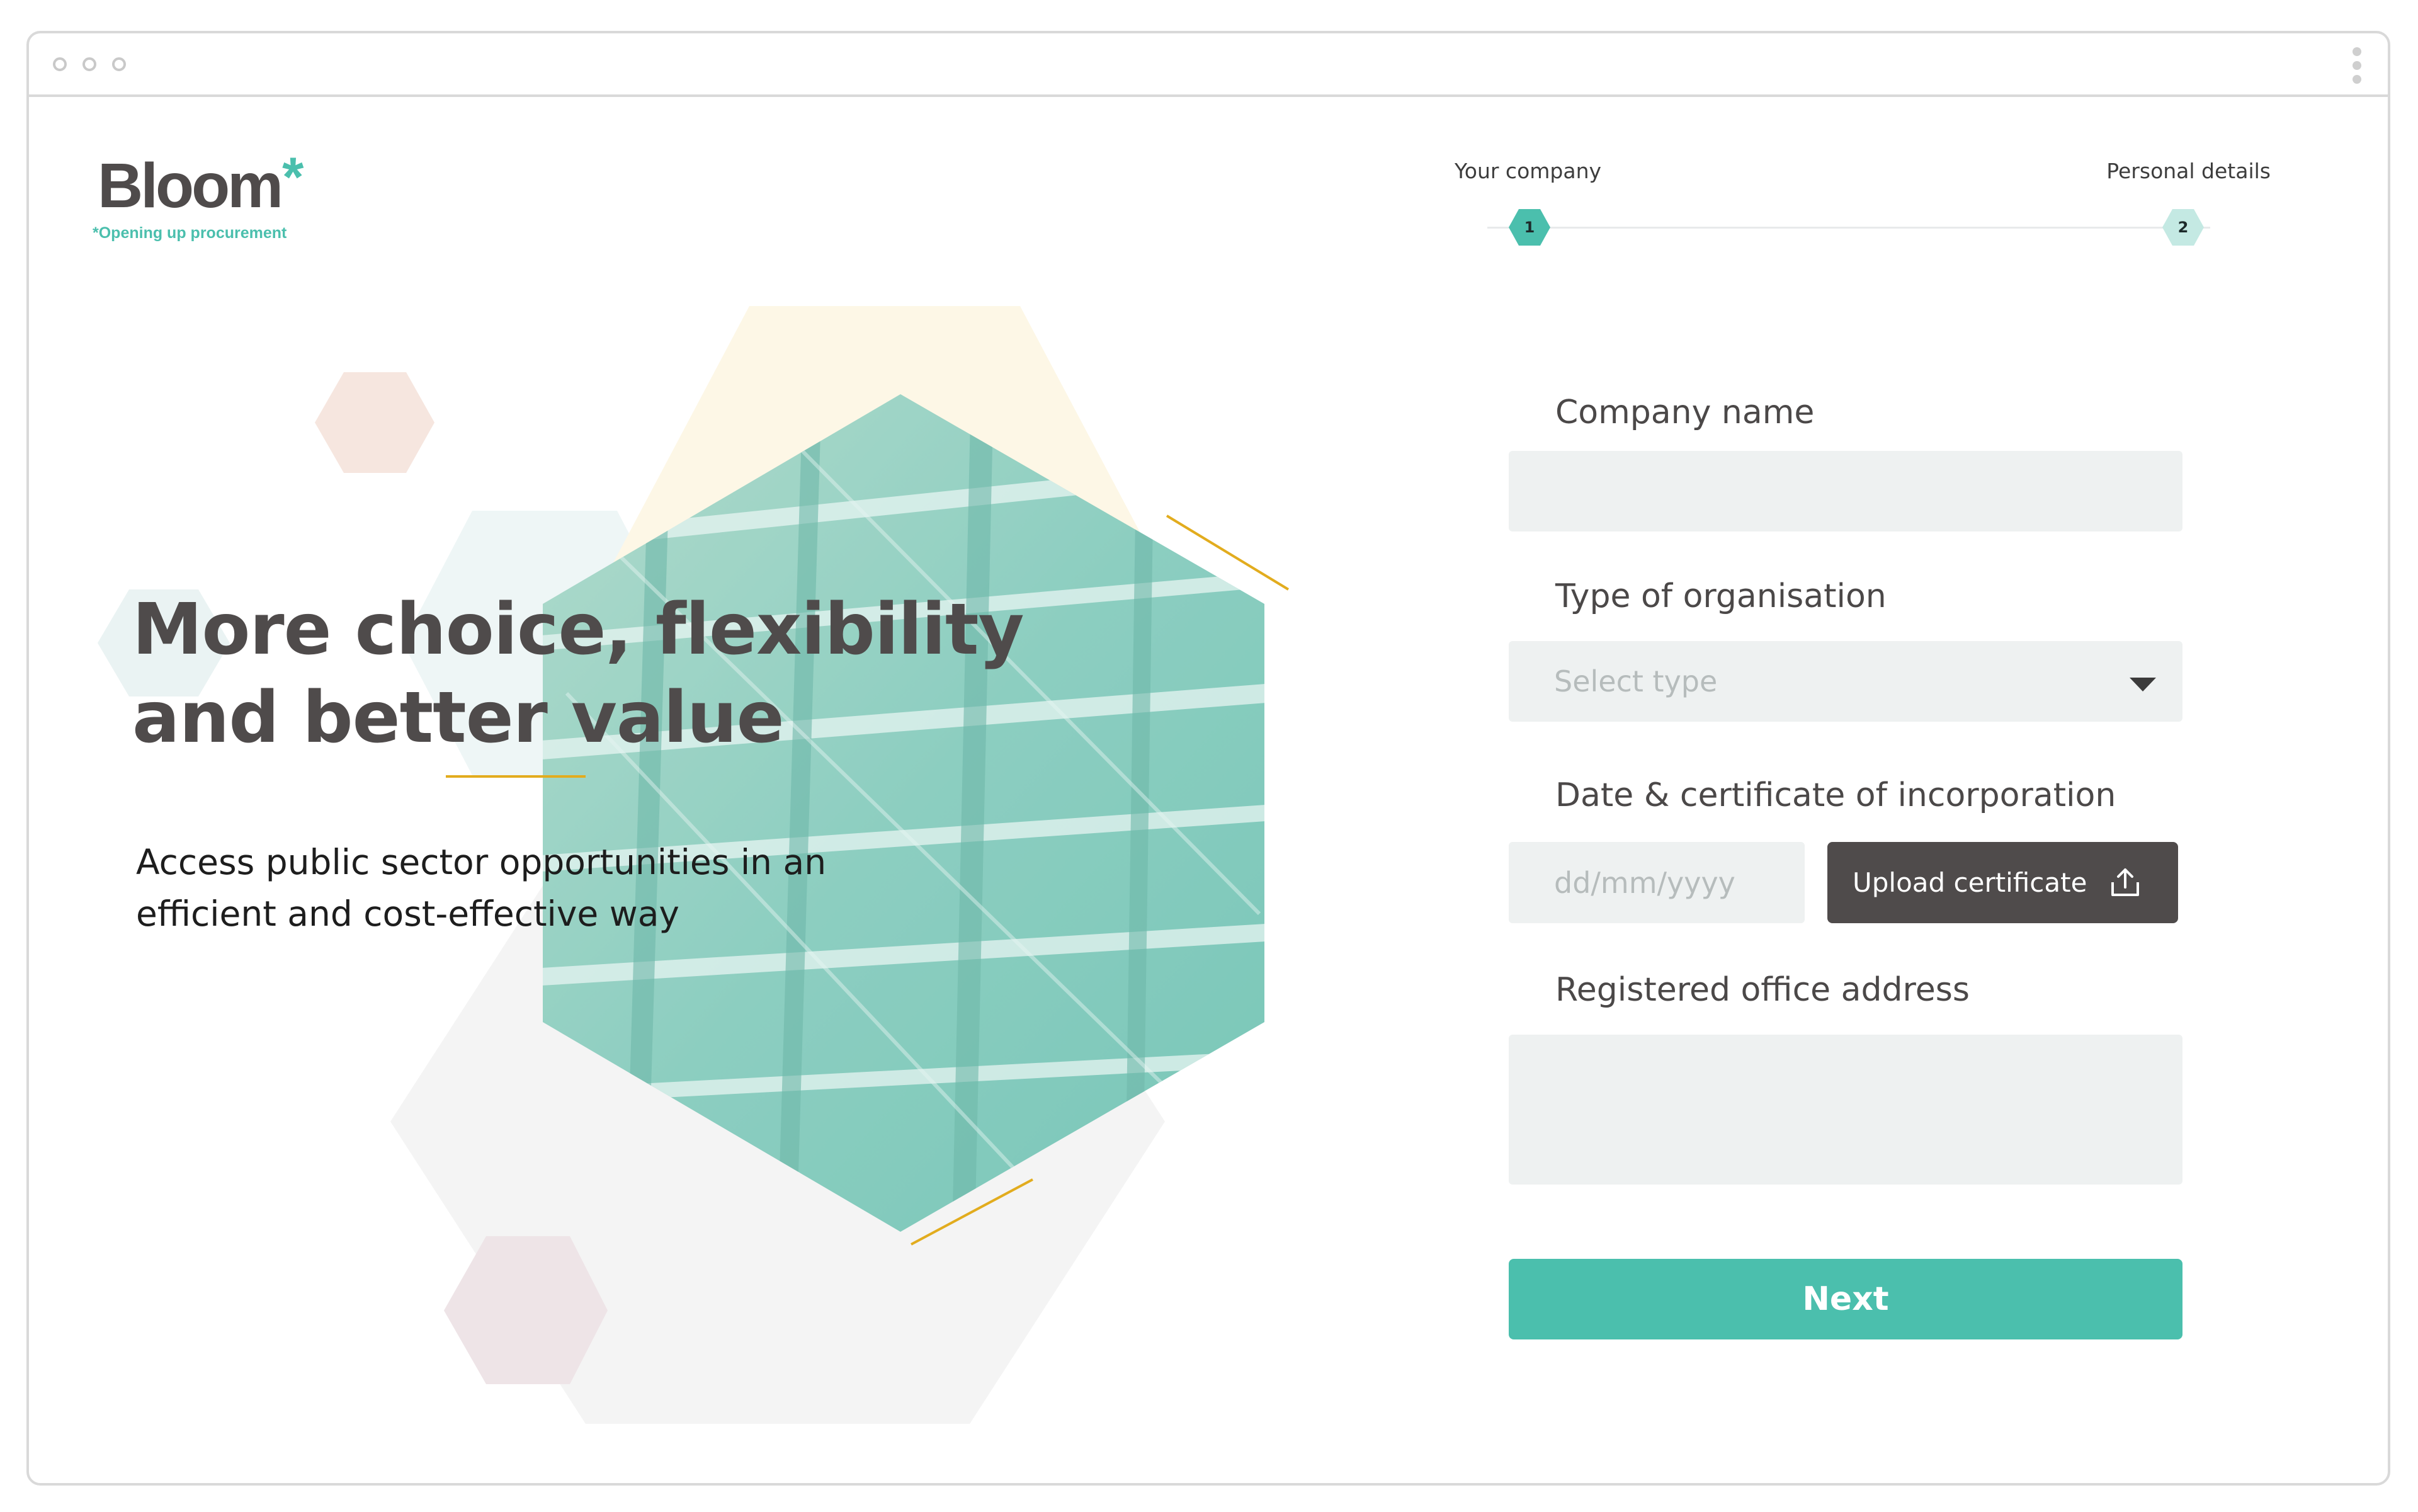 The image size is (2418, 1512). What do you see at coordinates (1845, 682) in the screenshot?
I see `organisation-type-select: Select type` at bounding box center [1845, 682].